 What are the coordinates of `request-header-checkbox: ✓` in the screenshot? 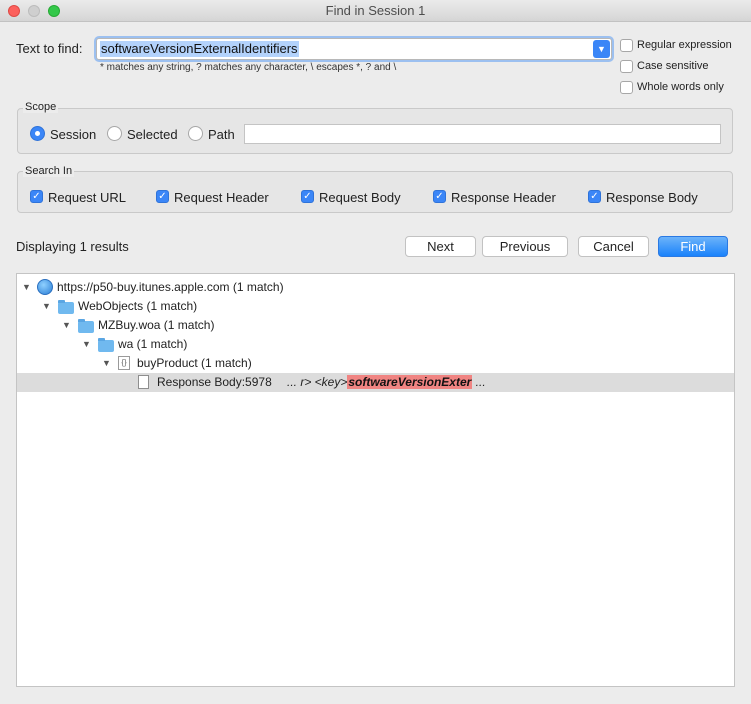 It's located at (162, 196).